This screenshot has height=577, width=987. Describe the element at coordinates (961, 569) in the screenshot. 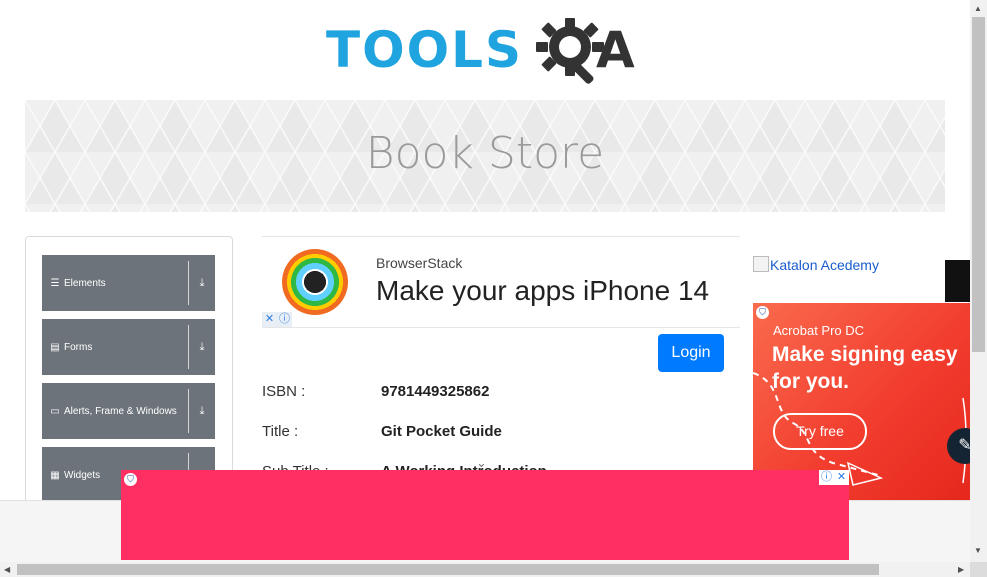

I see `scroll-right-arrow-icon: ▶` at that location.